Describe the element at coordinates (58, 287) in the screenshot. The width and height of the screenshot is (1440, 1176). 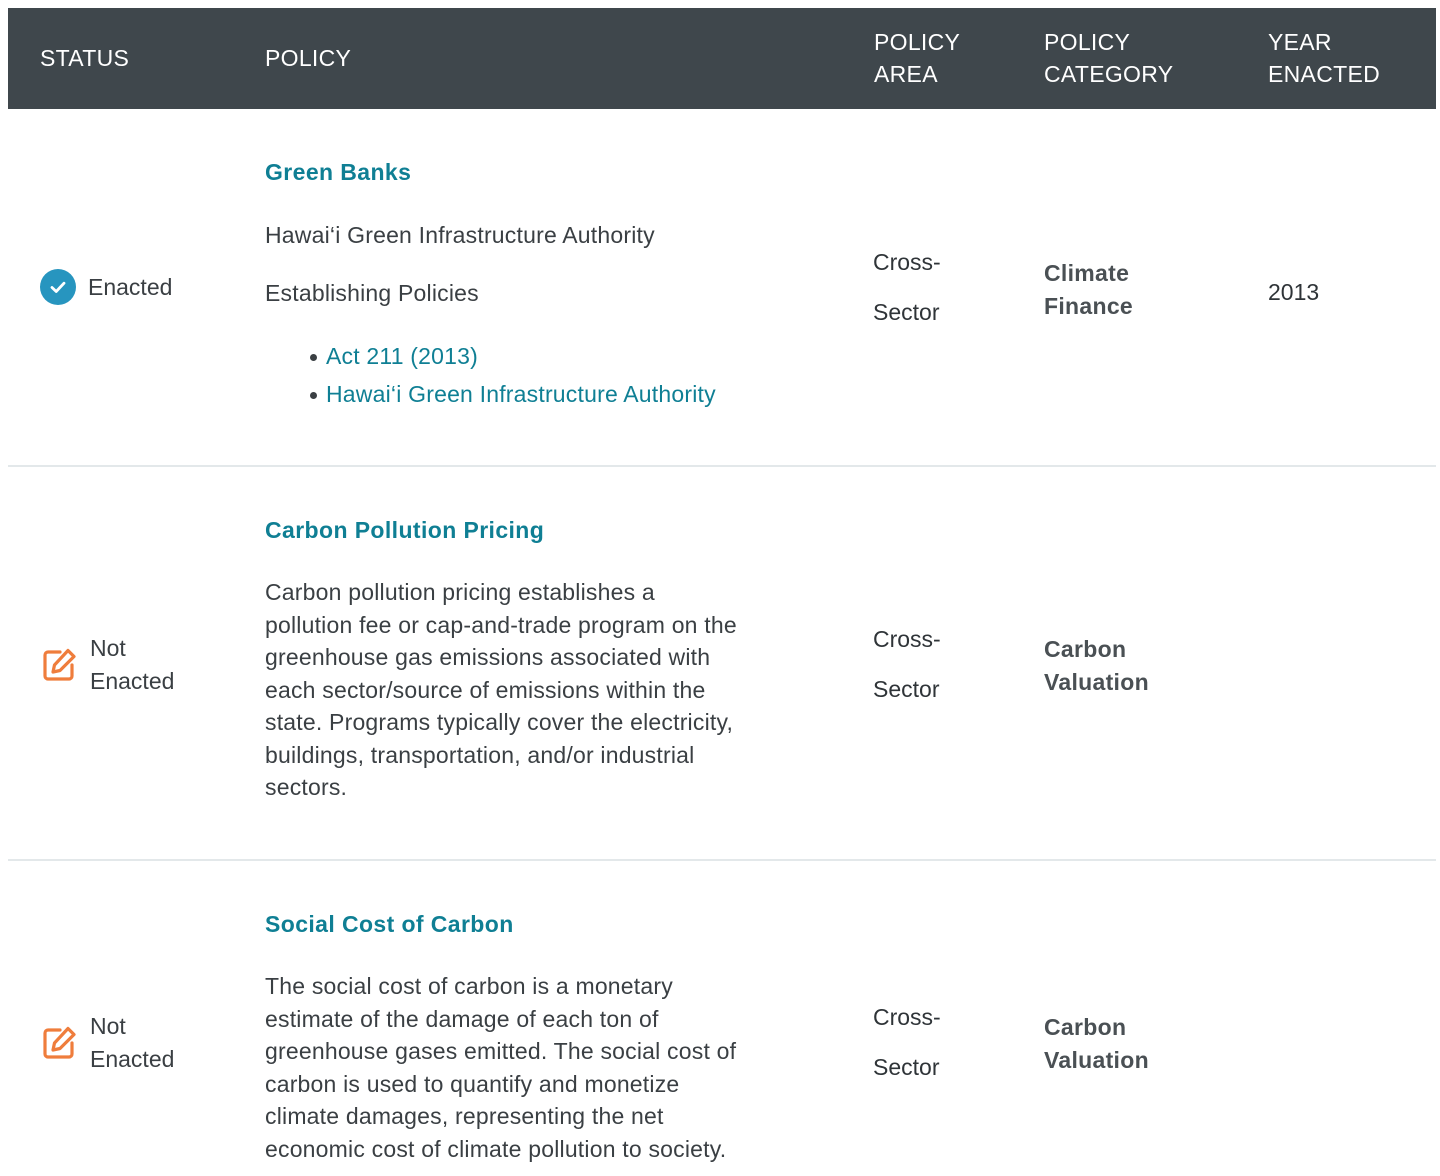
I see `check-circle-icon` at that location.